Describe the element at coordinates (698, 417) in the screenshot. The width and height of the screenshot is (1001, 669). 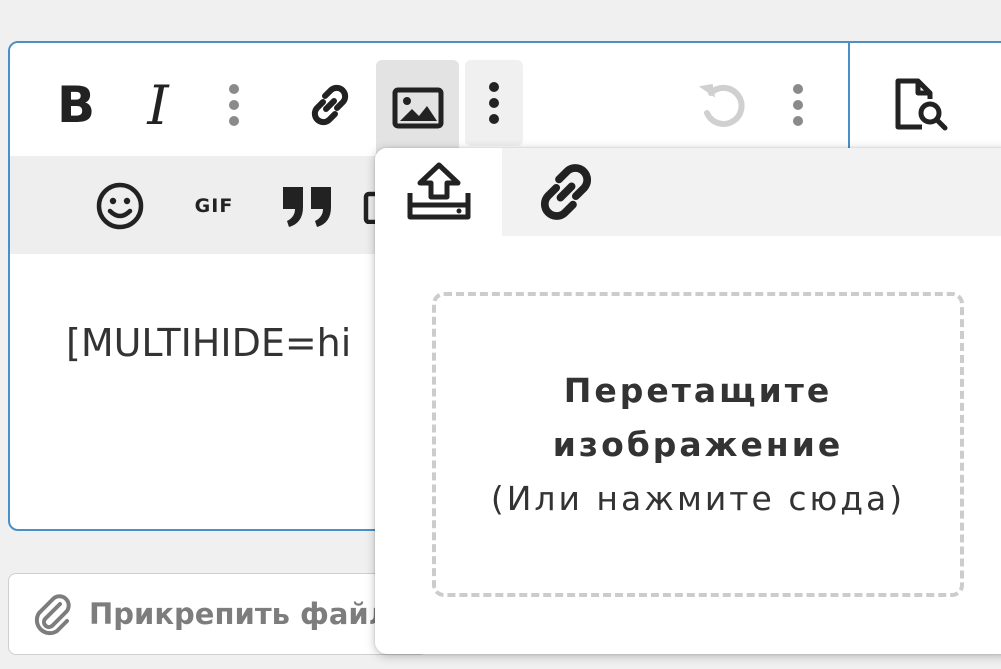
I see `dropzone-title: Перетащите изображение` at that location.